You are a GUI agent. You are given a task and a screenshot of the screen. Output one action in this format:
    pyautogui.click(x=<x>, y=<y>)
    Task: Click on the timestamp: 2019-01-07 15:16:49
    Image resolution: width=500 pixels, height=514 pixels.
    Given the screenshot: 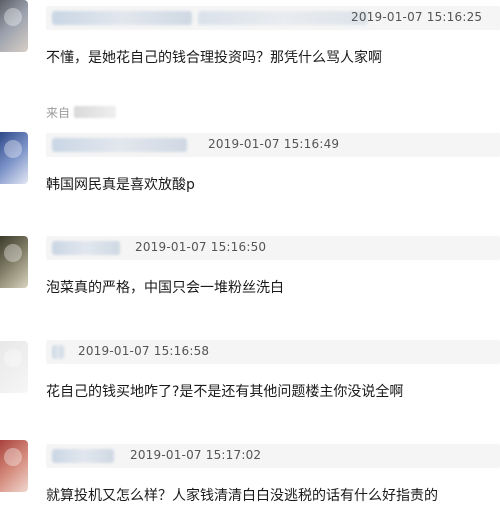 What is the action you would take?
    pyautogui.click(x=274, y=144)
    